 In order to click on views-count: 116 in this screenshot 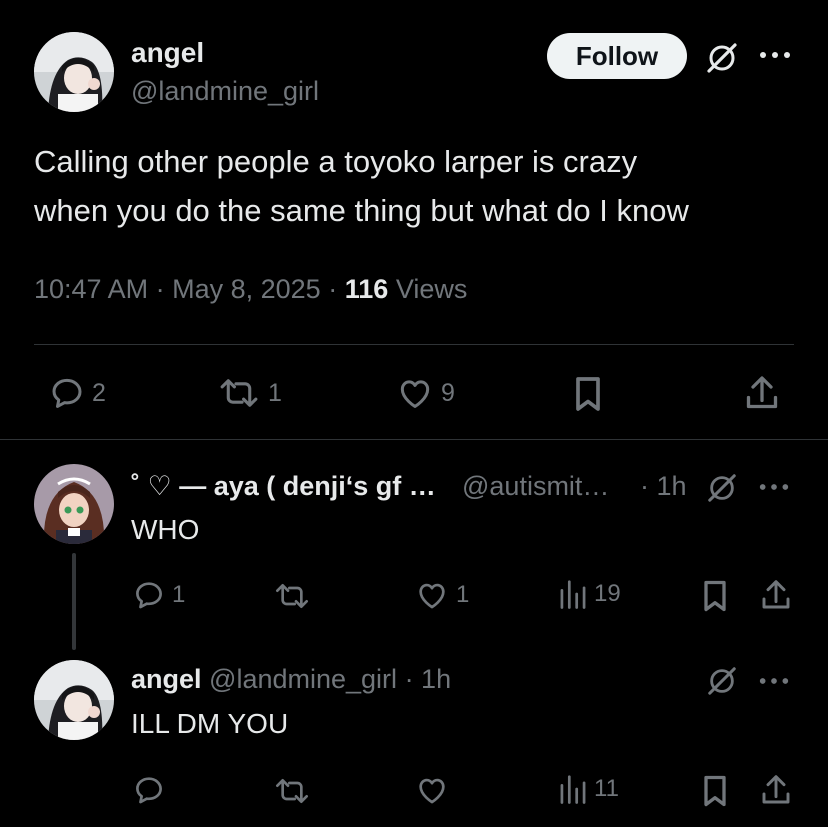, I will do `click(366, 289)`.